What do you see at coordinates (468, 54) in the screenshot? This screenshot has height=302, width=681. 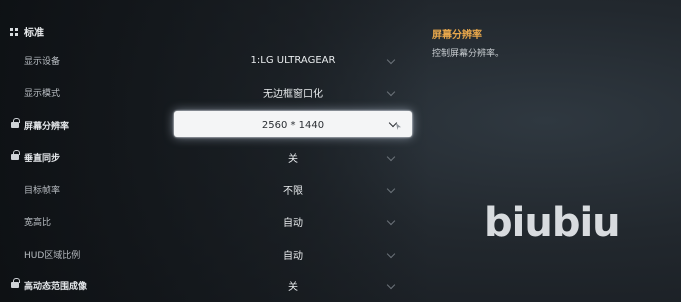 I see `detail-description: 控制屏幕分辨率。` at bounding box center [468, 54].